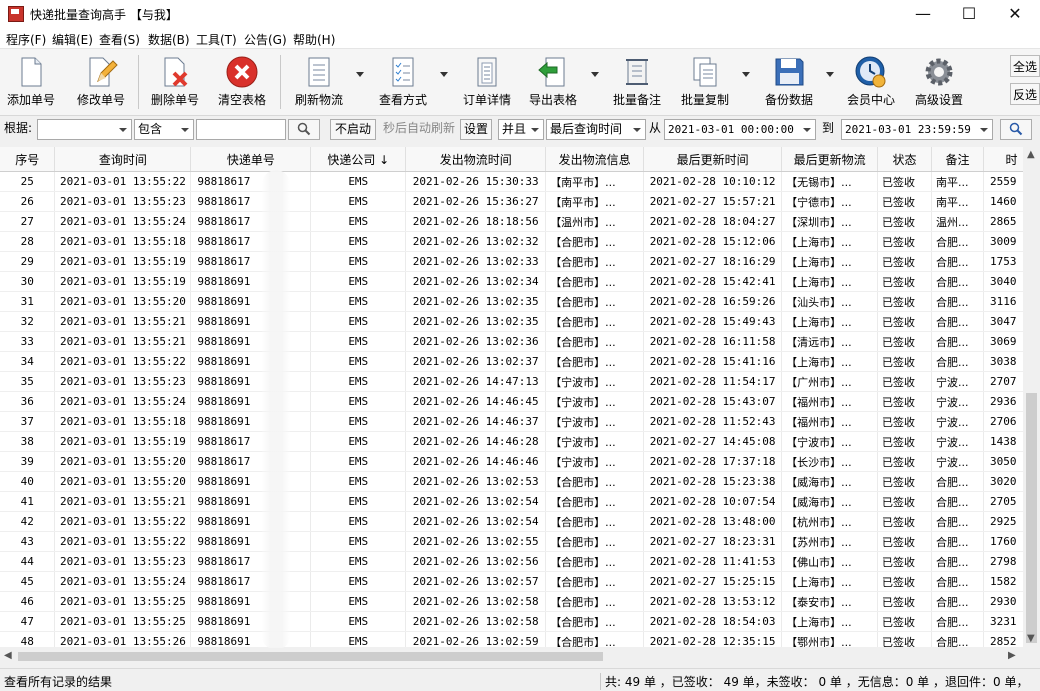  What do you see at coordinates (713, 201) in the screenshot?
I see `table-cell: 2021-02-27 15:57:21` at bounding box center [713, 201].